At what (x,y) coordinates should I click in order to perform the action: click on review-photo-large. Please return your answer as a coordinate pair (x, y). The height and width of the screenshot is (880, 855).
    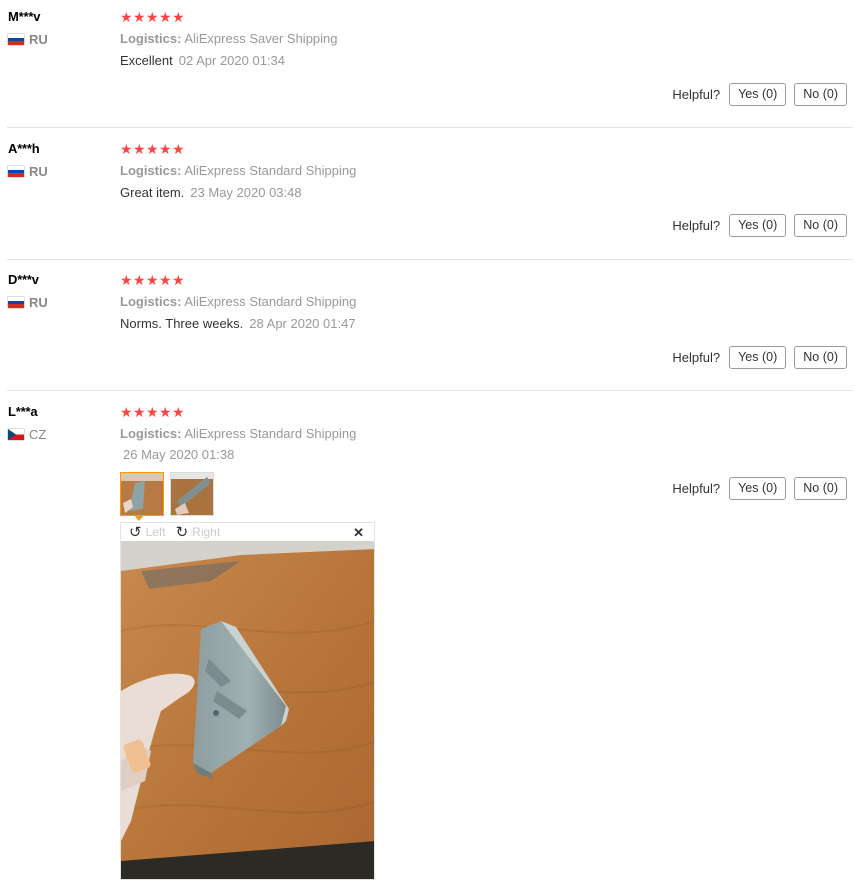
    Looking at the image, I should click on (247, 710).